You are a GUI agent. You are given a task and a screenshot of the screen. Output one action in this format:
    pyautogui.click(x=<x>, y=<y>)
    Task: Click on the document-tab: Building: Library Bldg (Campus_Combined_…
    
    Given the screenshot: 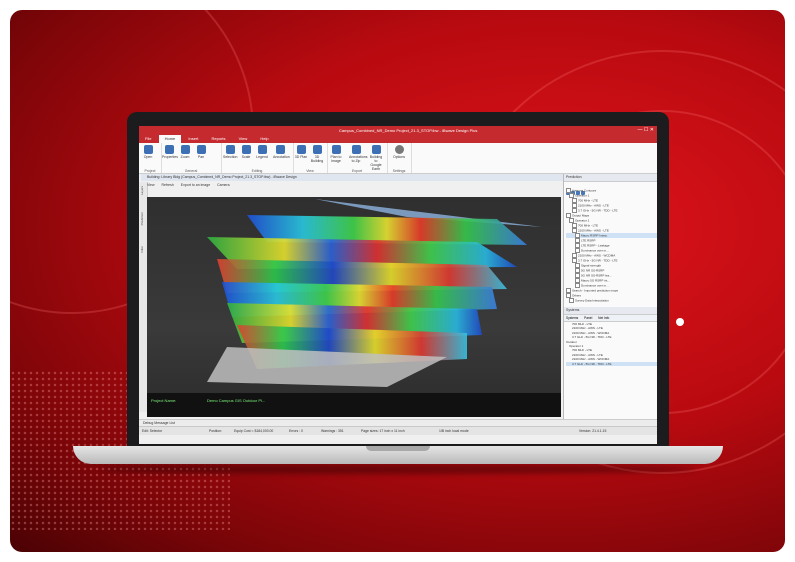 What is the action you would take?
    pyautogui.click(x=354, y=177)
    